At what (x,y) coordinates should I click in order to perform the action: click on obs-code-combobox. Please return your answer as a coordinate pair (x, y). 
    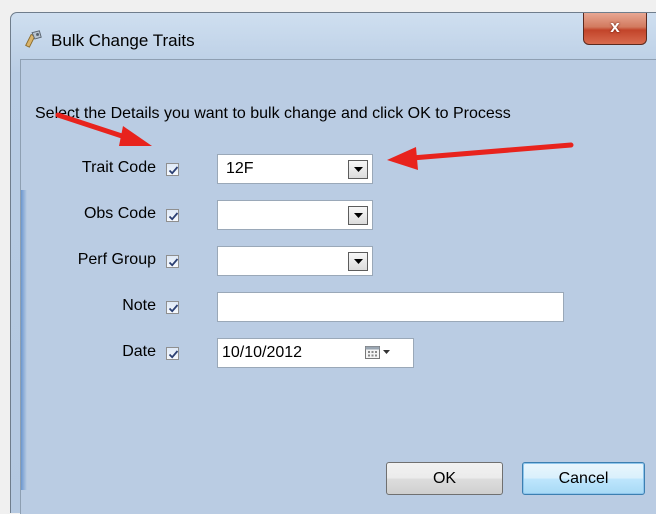
    Looking at the image, I should click on (295, 215).